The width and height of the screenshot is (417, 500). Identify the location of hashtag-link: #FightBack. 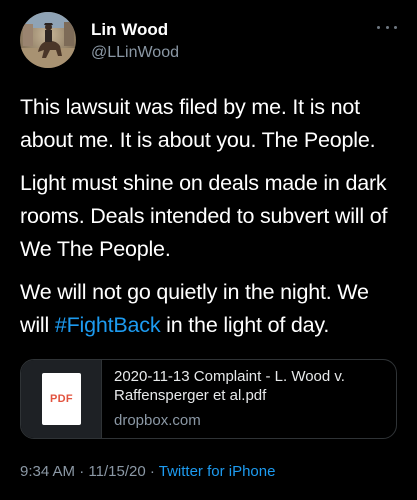
(108, 325).